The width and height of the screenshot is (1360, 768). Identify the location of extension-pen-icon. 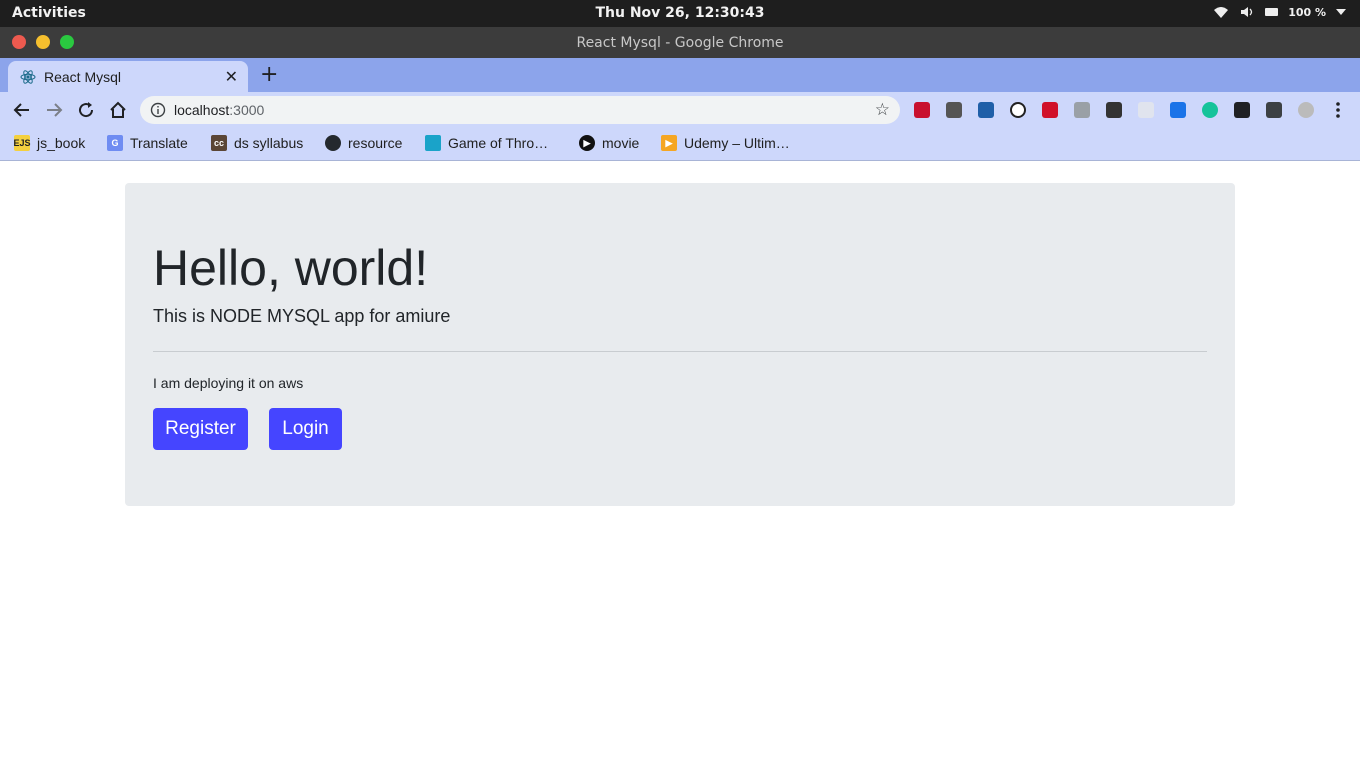
(954, 110).